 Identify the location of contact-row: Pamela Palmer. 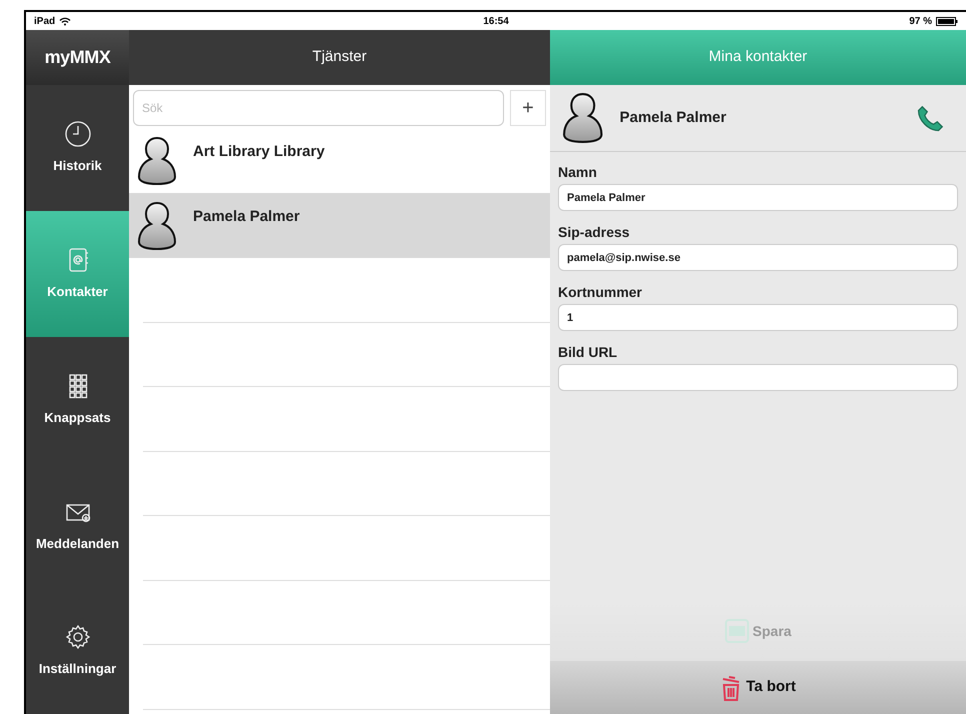
(339, 225).